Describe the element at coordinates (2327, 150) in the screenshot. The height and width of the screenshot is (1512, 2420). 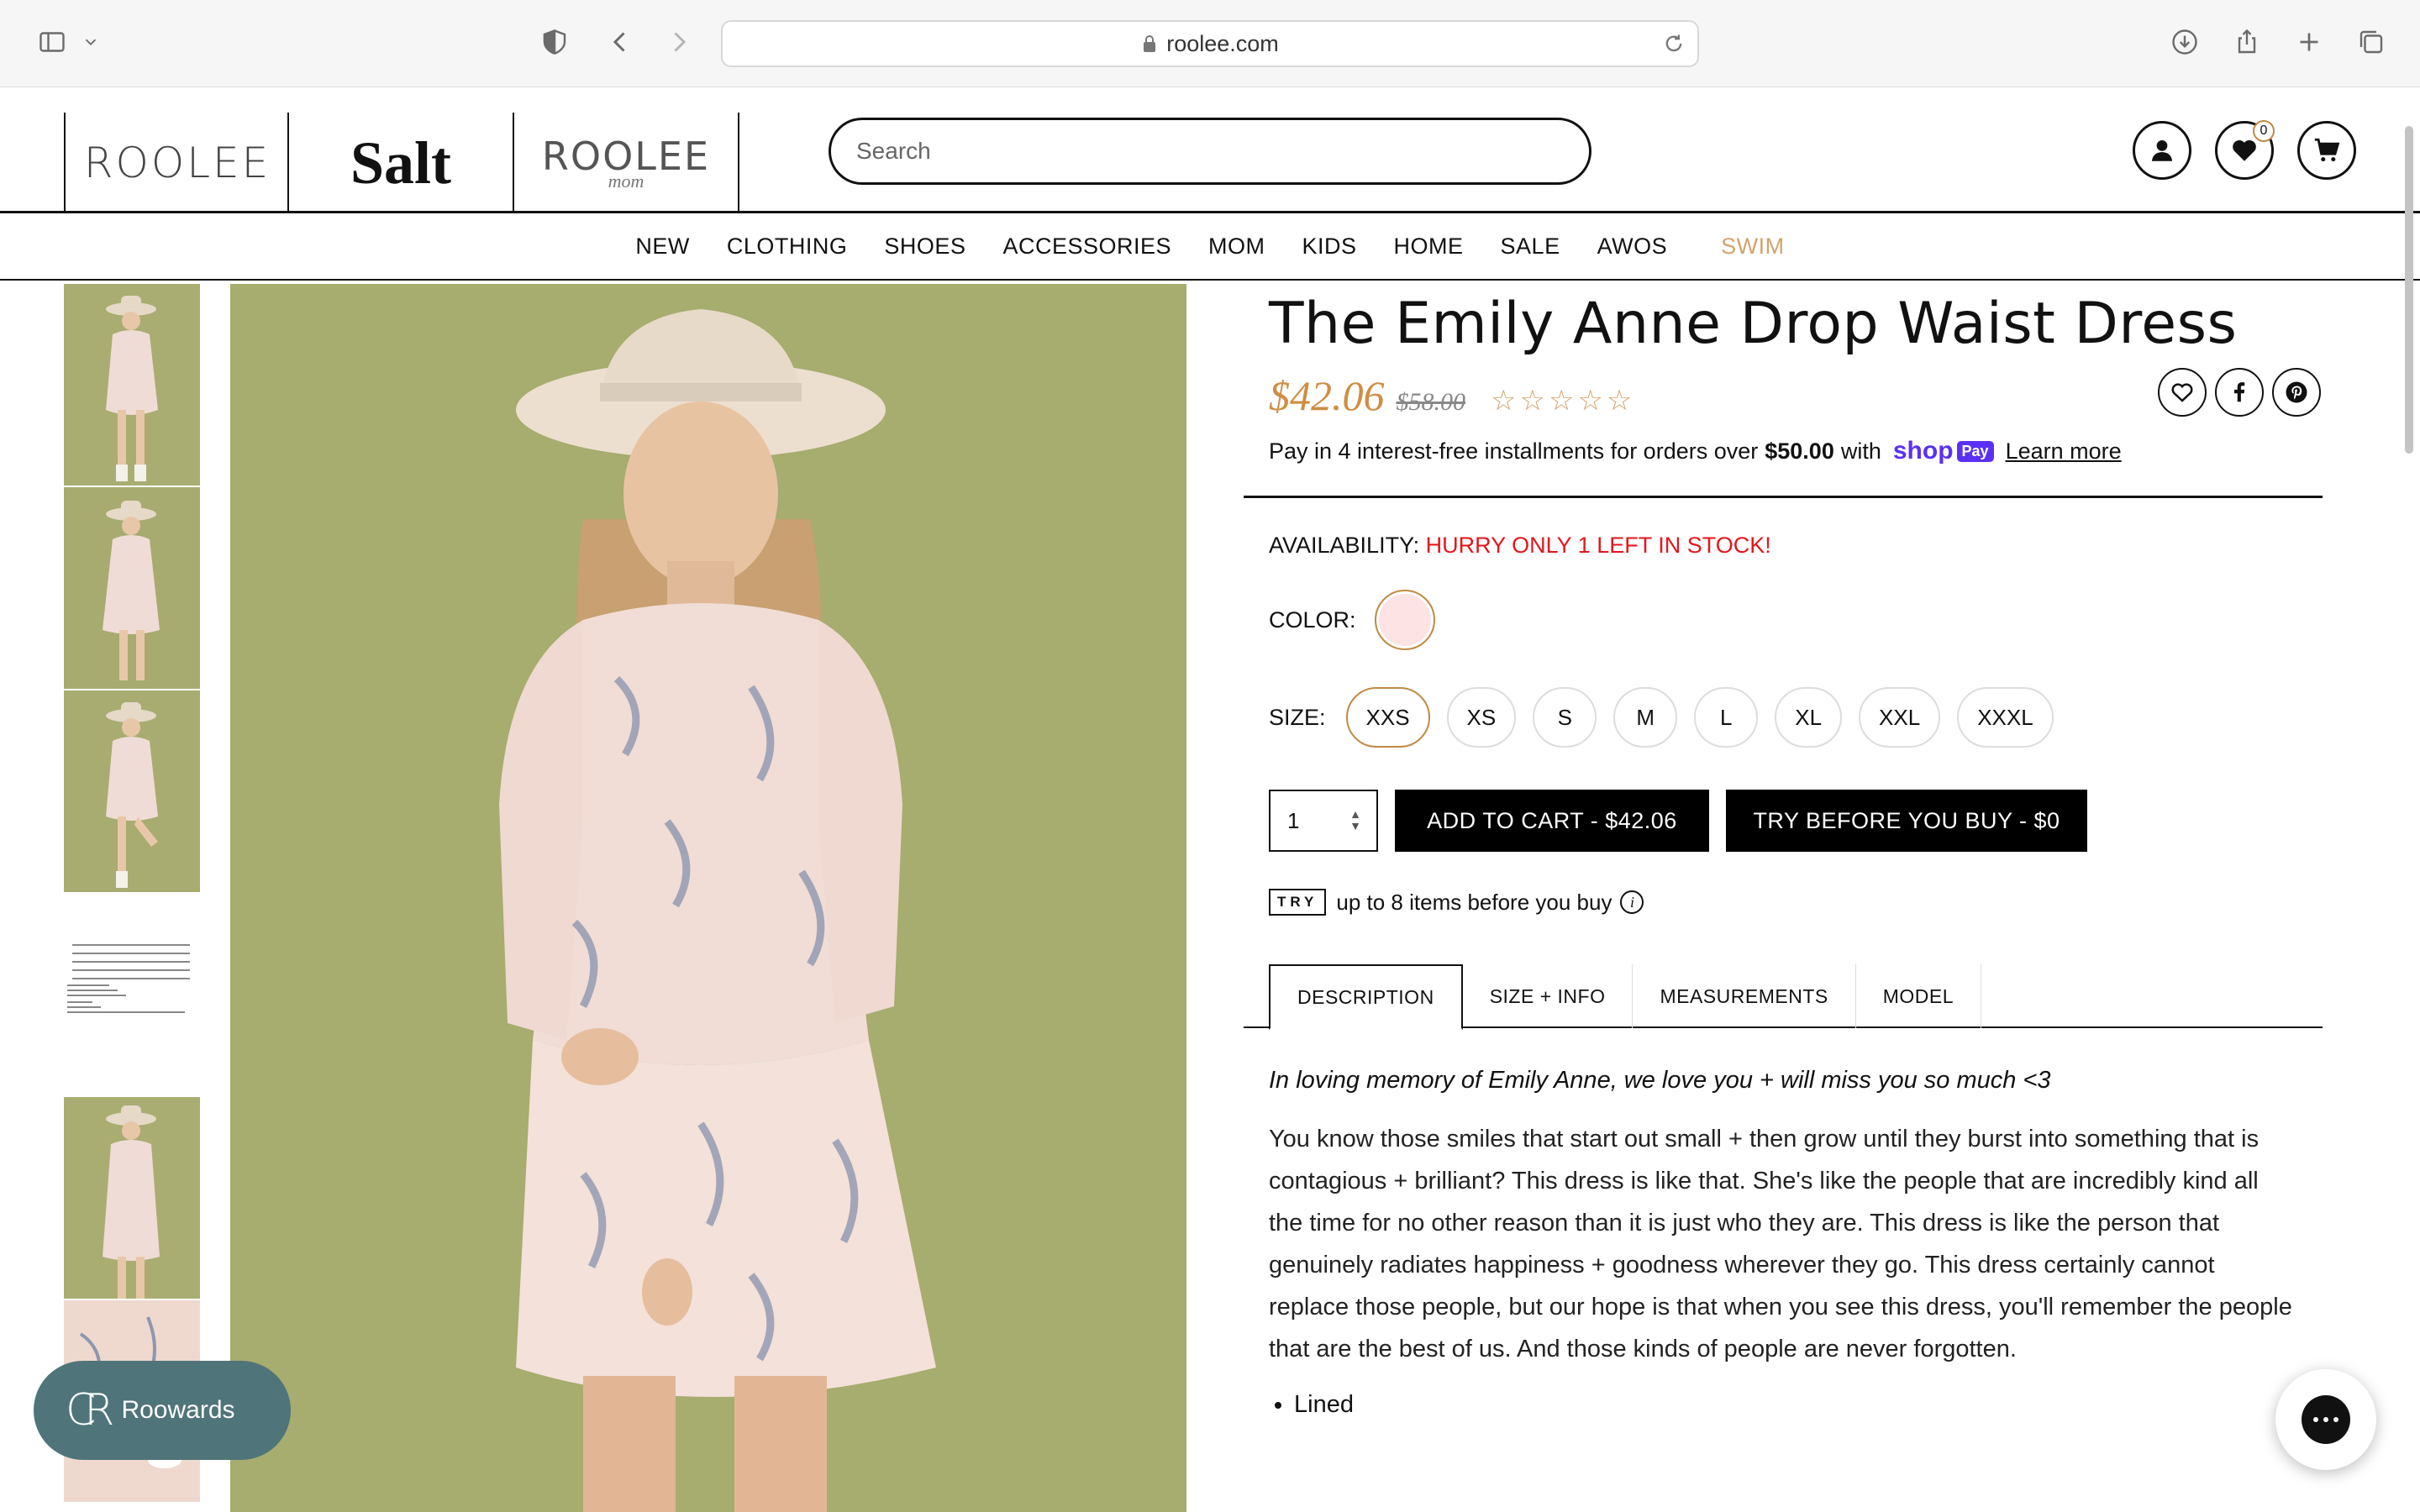
I see `cart-icon` at that location.